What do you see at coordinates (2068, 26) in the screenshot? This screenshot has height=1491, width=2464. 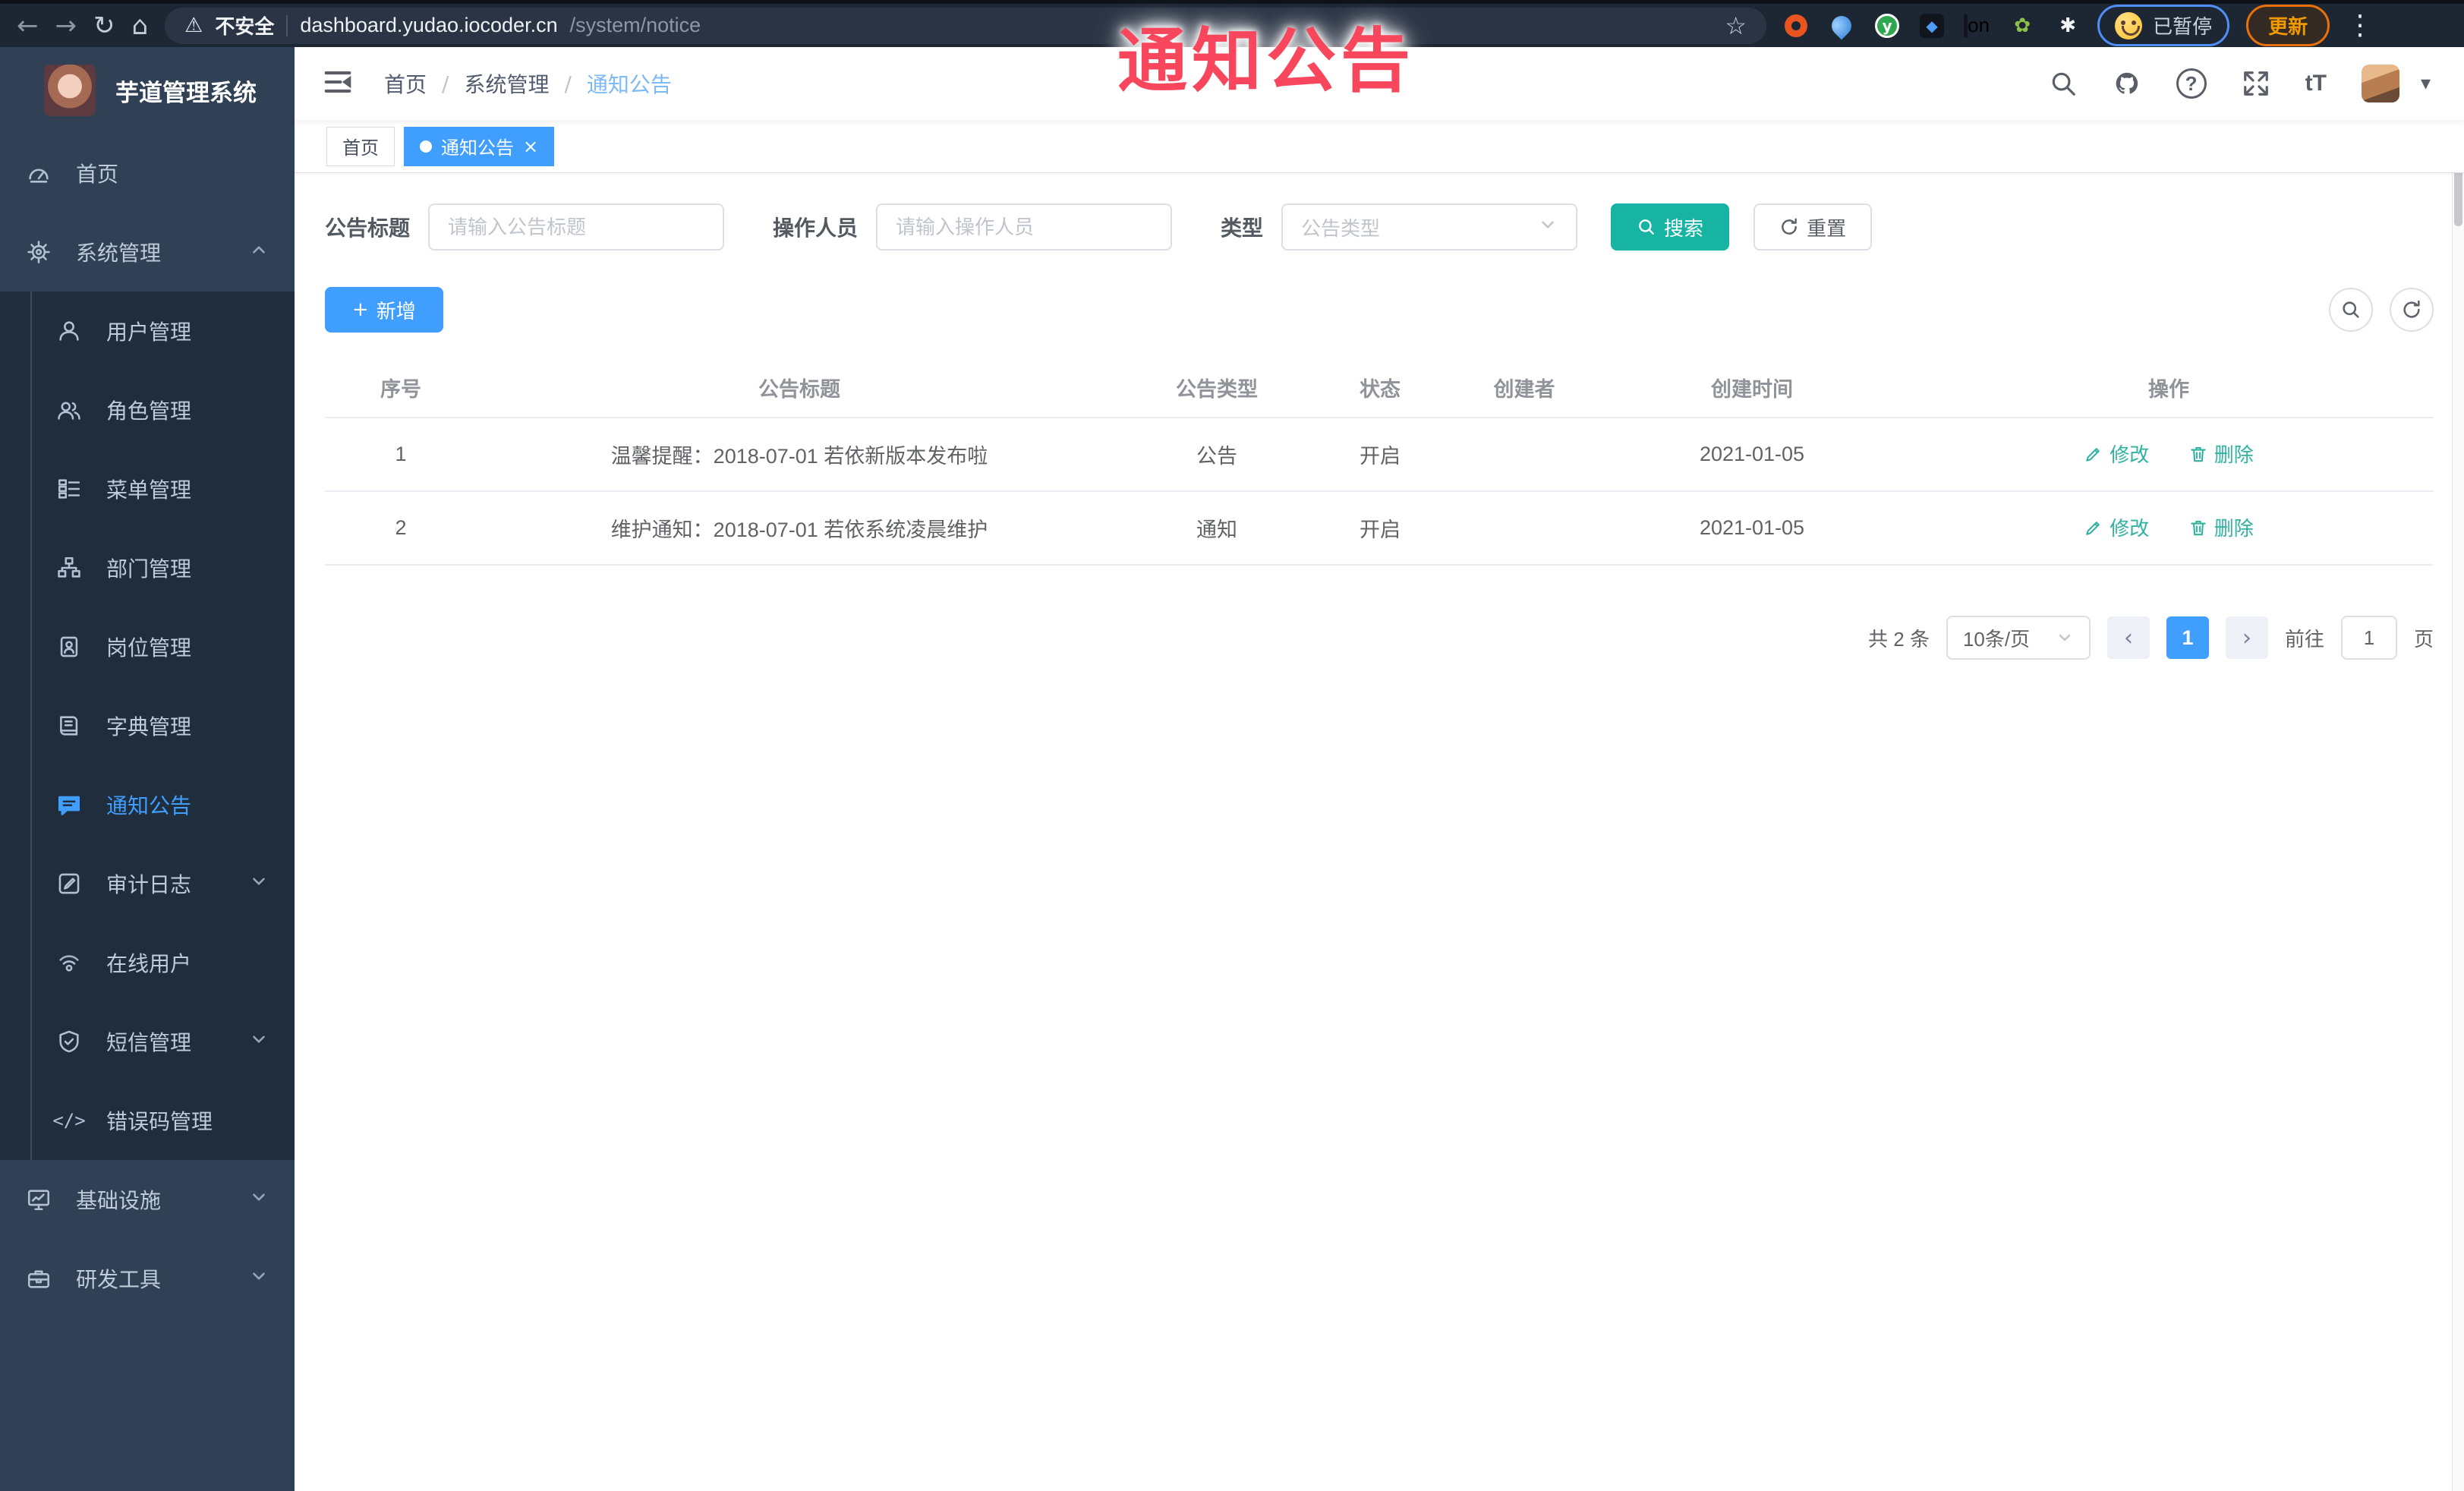 I see `extensions-puzzle-icon: ✱` at bounding box center [2068, 26].